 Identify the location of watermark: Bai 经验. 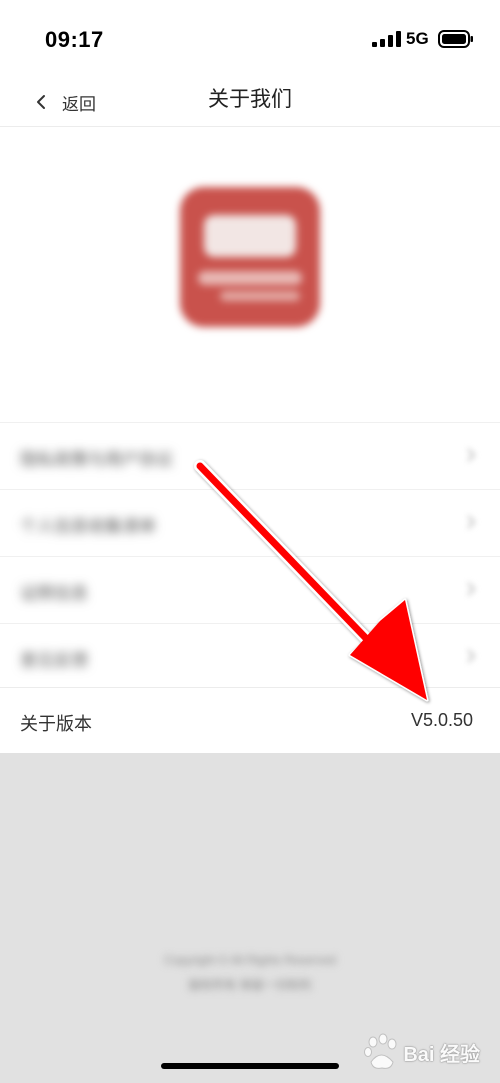
(420, 1052).